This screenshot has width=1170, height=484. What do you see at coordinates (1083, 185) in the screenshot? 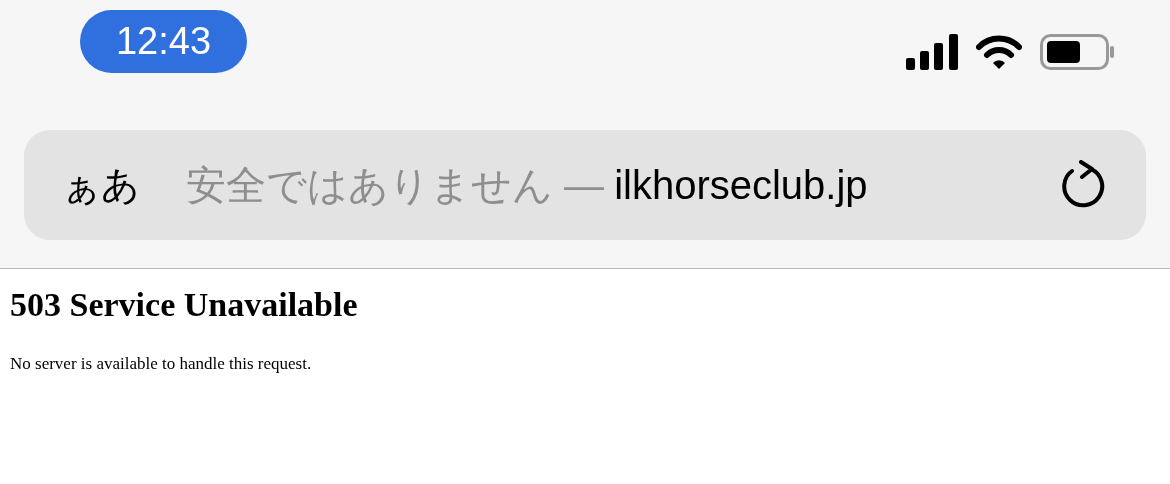
I see `reload-icon` at bounding box center [1083, 185].